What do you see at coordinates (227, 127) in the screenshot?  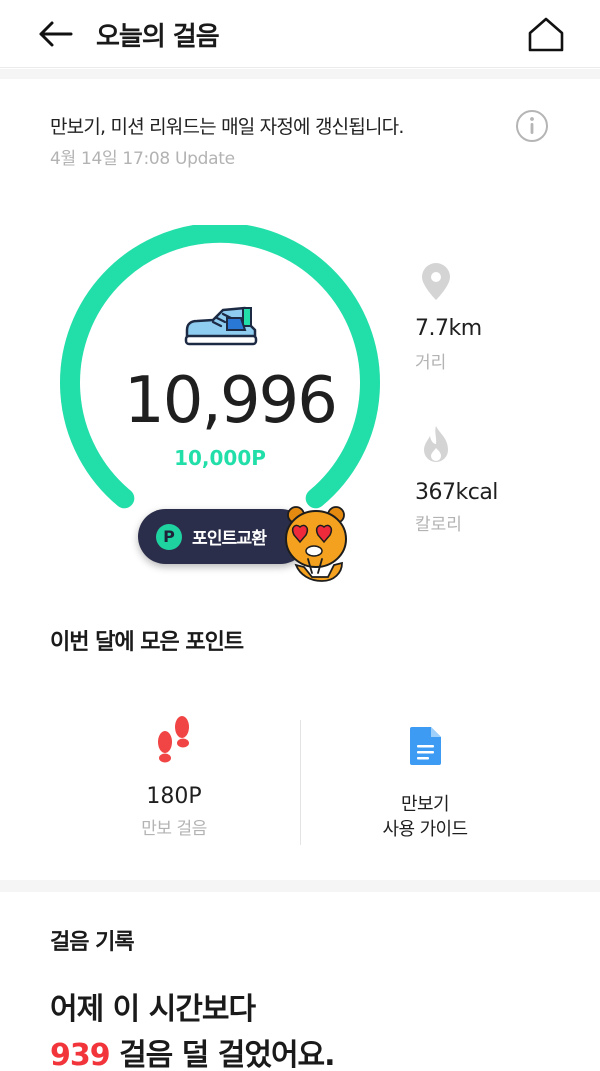 I see `reset-notice: 만보기, 미션 리워드는 매일 자정에 갱신됩니다.` at bounding box center [227, 127].